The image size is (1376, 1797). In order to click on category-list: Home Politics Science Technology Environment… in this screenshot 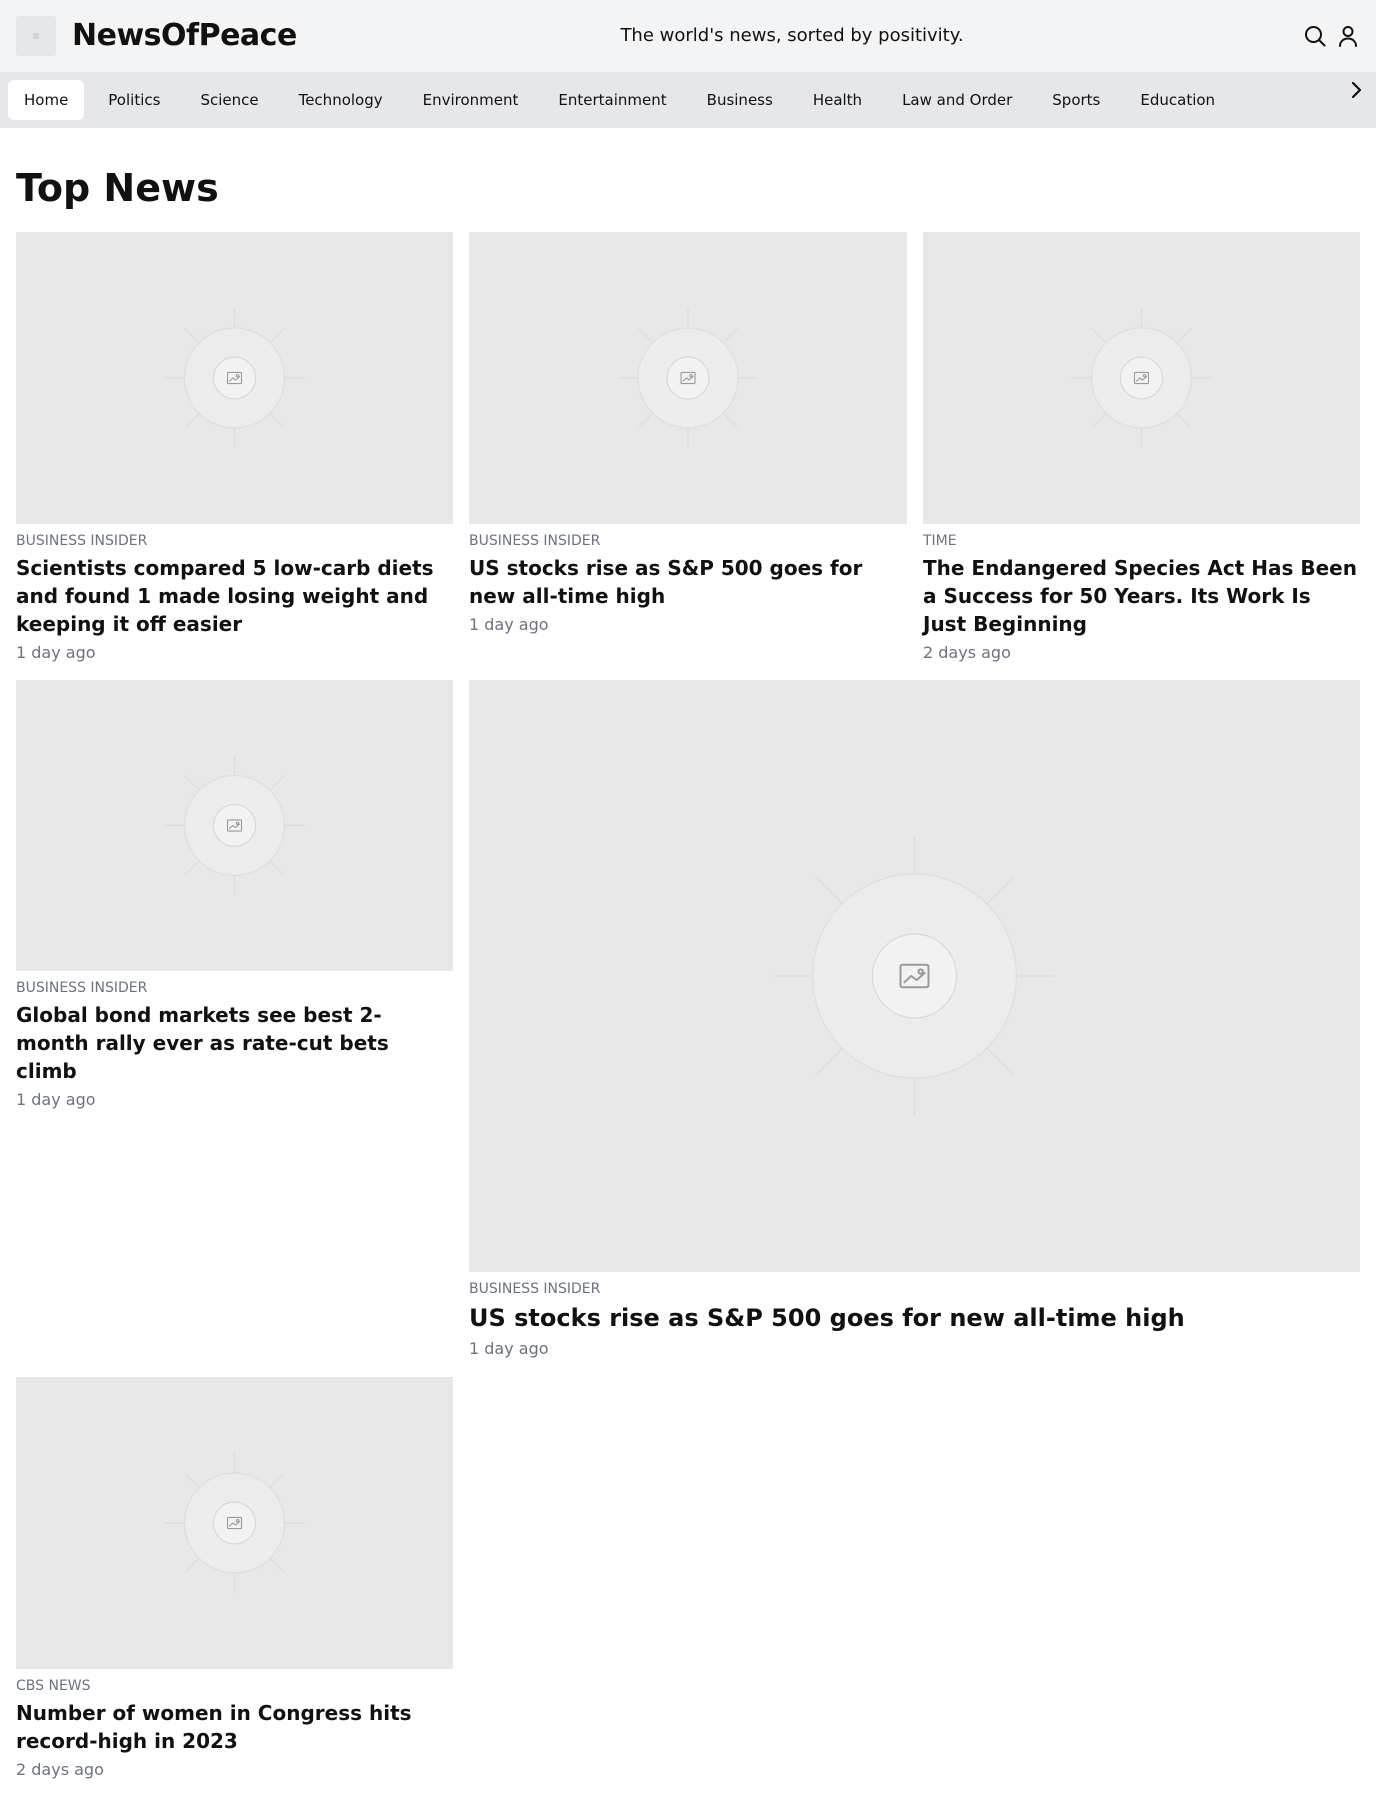, I will do `click(623, 100)`.